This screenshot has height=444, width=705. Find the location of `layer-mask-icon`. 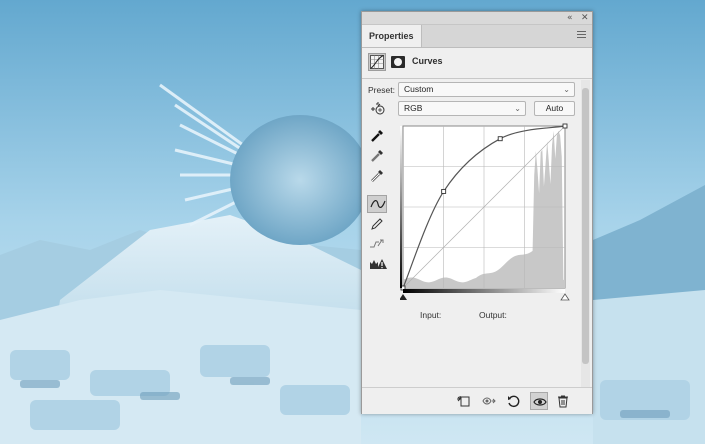

layer-mask-icon is located at coordinates (398, 62).